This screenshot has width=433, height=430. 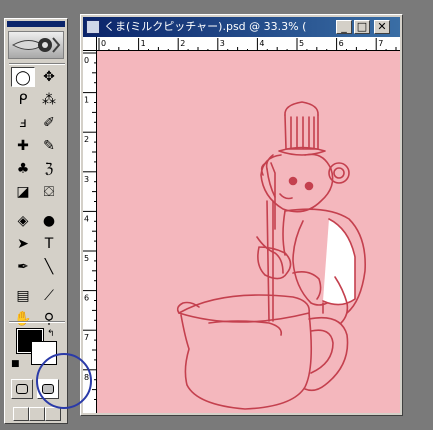 I want to click on marquee-icon: ◯, so click(x=23, y=78).